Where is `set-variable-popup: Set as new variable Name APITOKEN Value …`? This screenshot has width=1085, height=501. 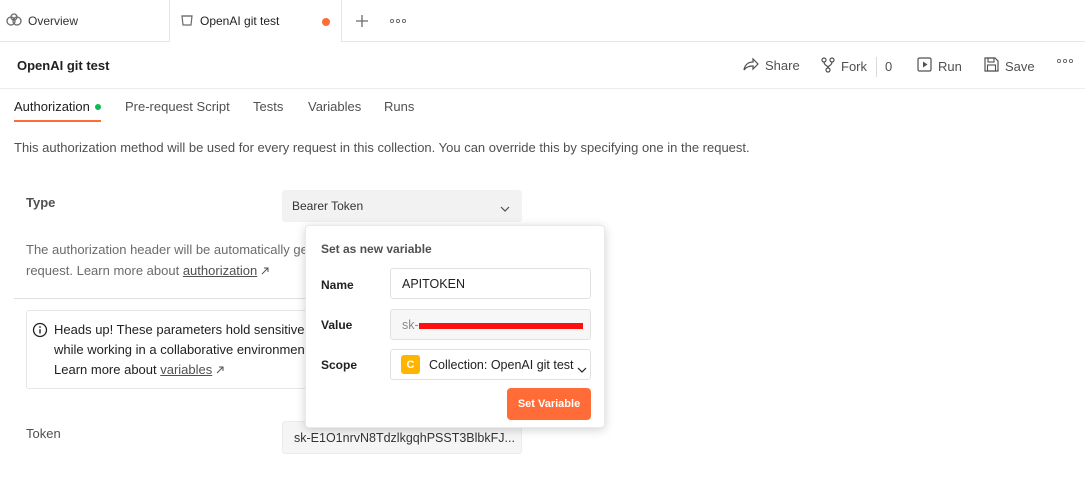
set-variable-popup: Set as new variable Name APITOKEN Value … is located at coordinates (455, 326).